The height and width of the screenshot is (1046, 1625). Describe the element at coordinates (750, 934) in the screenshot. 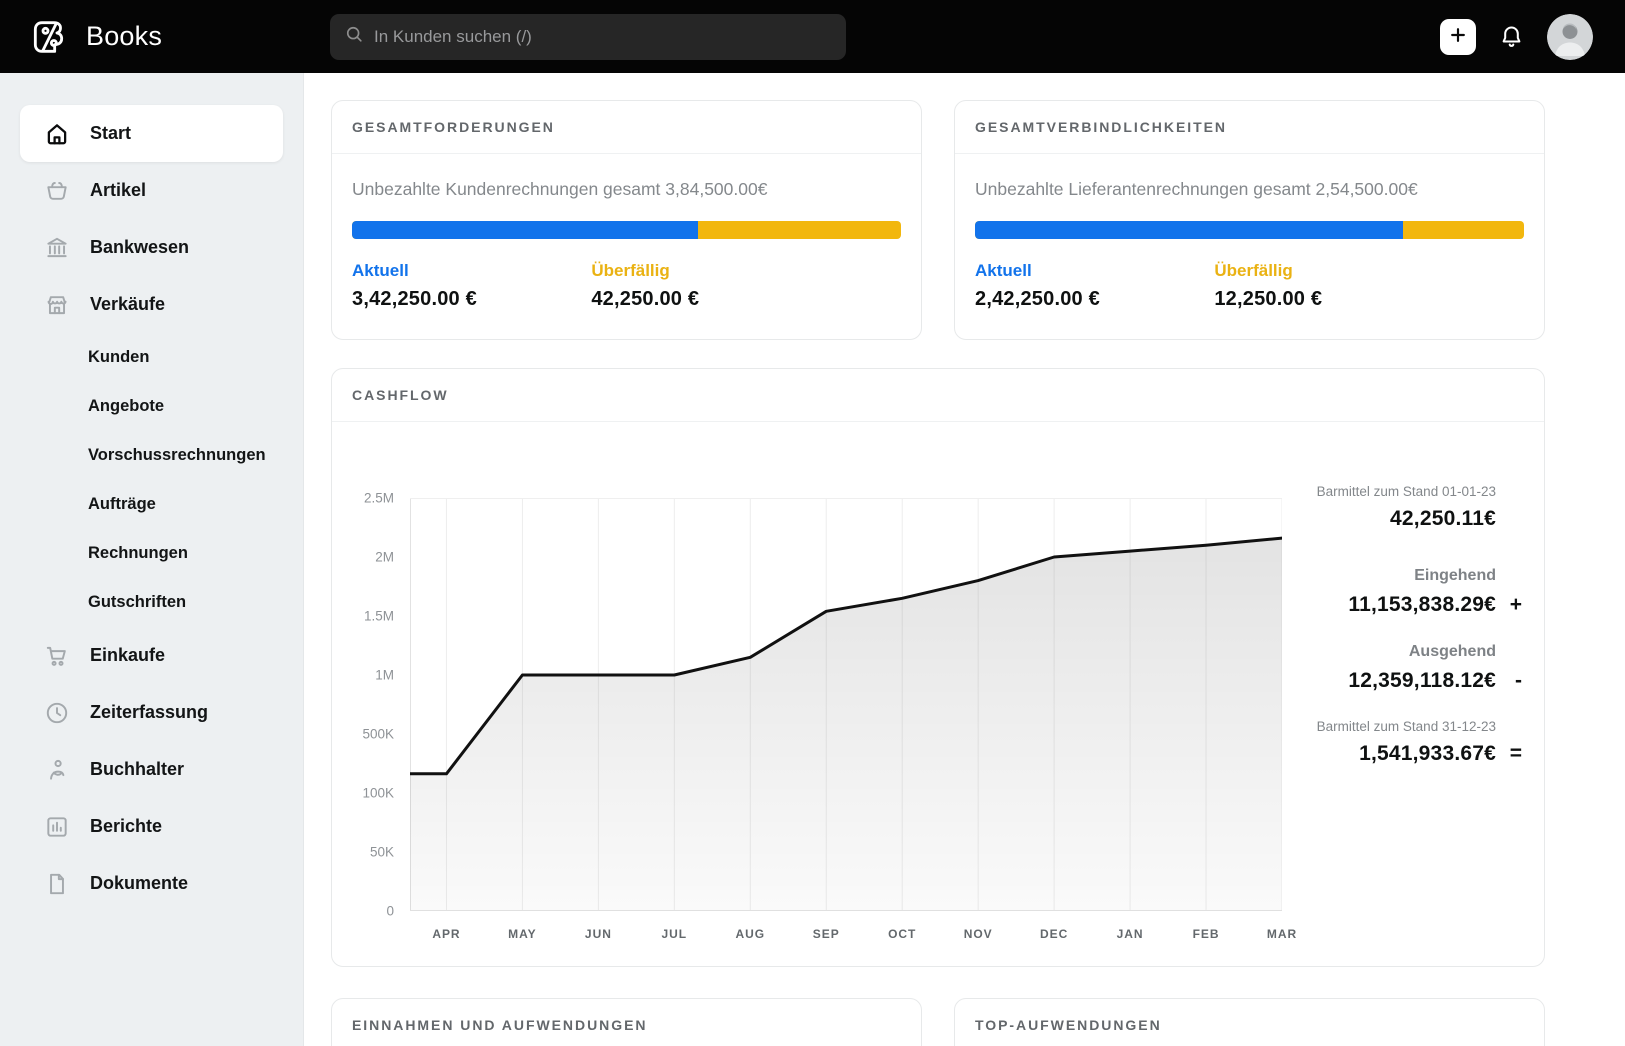

I see `x-tick-label: AUG` at that location.